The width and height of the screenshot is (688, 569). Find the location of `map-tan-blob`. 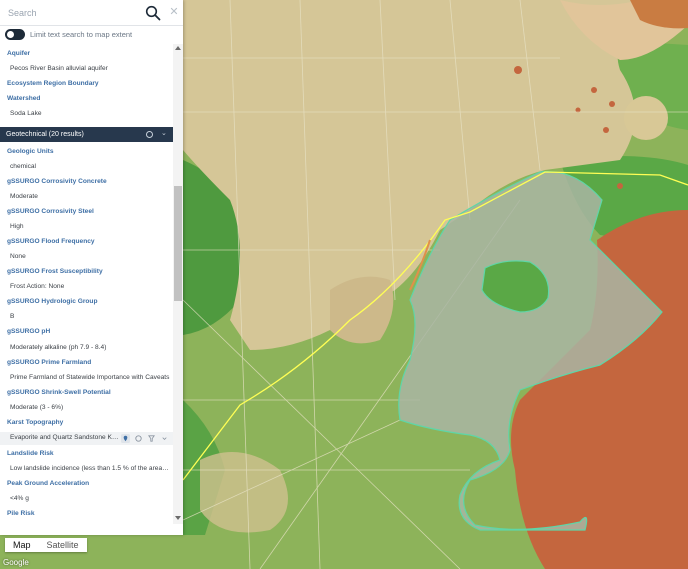

map-tan-blob is located at coordinates (362, 310).